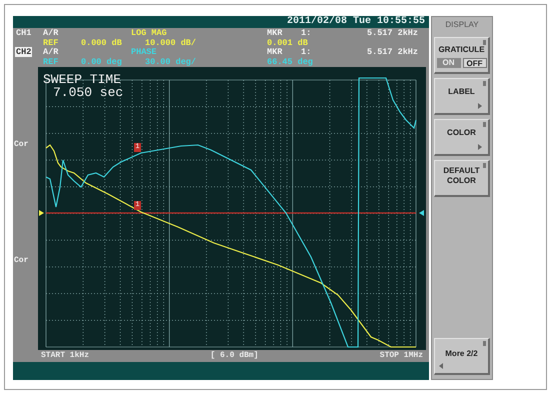 The image size is (551, 415). What do you see at coordinates (171, 43) in the screenshot?
I see `scale-value: 10.000 dB/` at bounding box center [171, 43].